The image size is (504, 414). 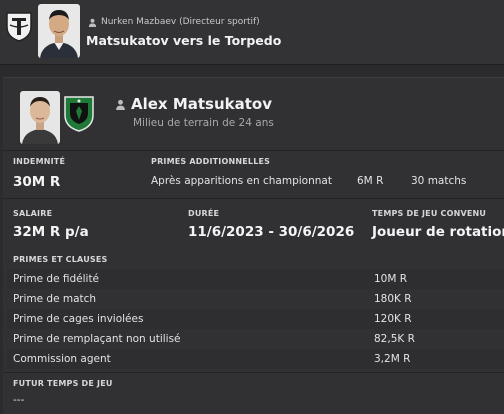 I want to click on player-name: Alex Matsukatov, so click(x=193, y=104).